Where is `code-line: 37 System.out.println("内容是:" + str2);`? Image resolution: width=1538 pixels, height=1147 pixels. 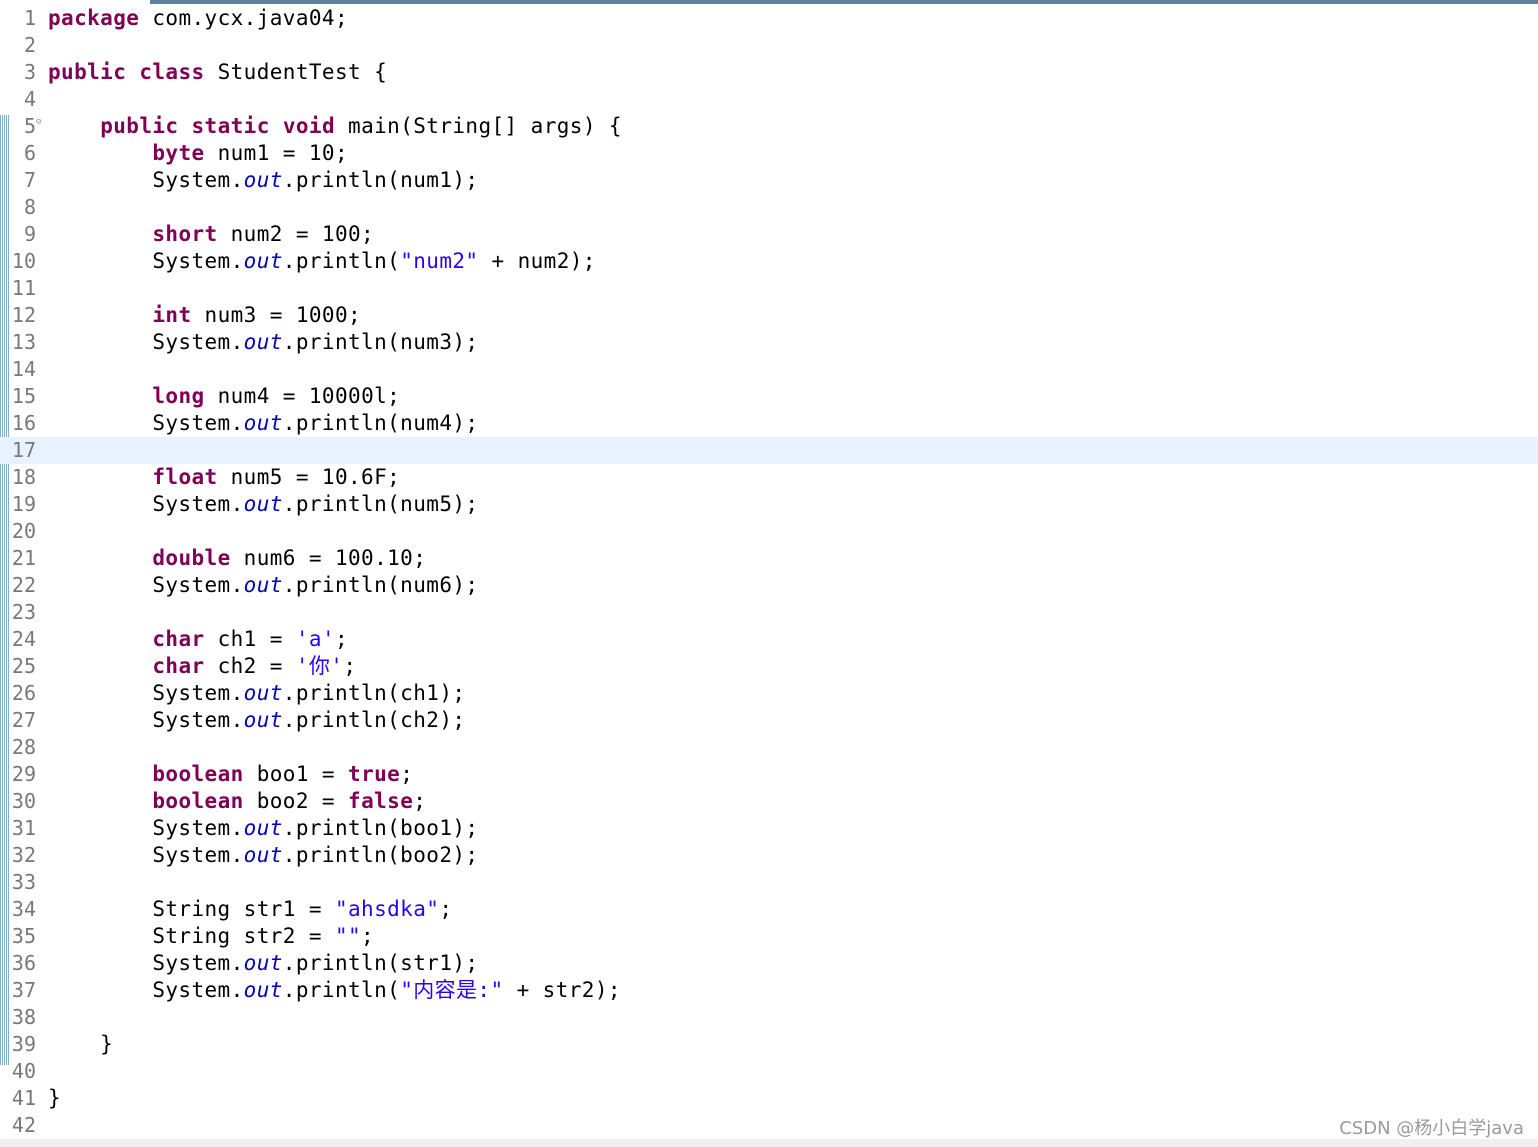
code-line: 37 System.out.println("内容是:" + str2); is located at coordinates (769, 990).